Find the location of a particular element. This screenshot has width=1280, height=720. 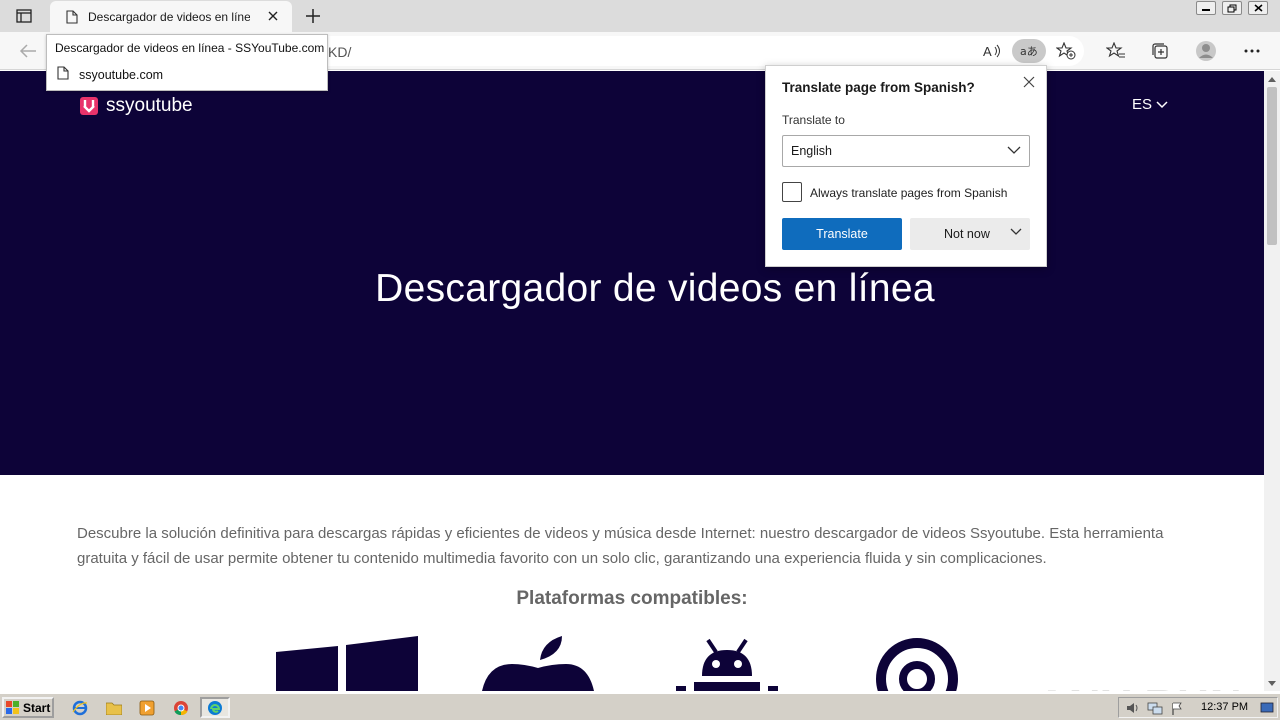

settings-menu-button is located at coordinates (1252, 51).